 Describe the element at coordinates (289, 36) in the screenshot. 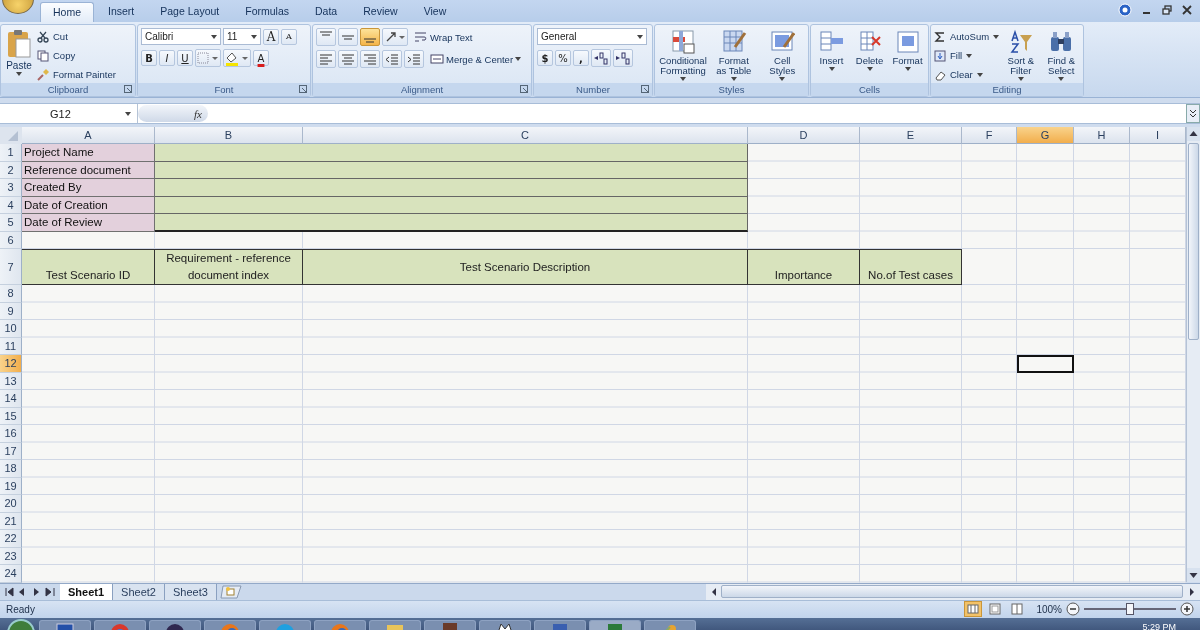

I see `shrink-font-button: A` at that location.